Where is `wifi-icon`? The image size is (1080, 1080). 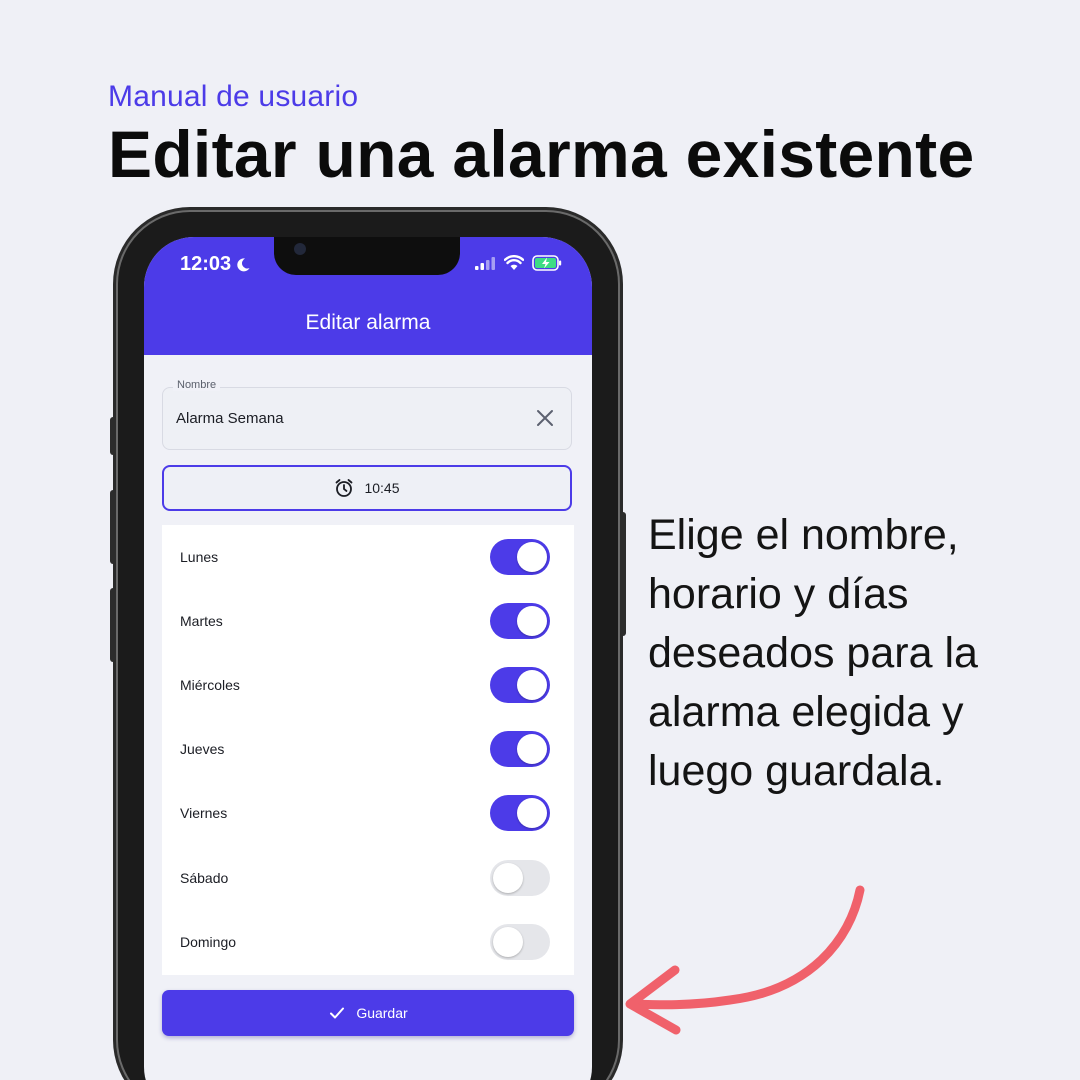
wifi-icon is located at coordinates (514, 262).